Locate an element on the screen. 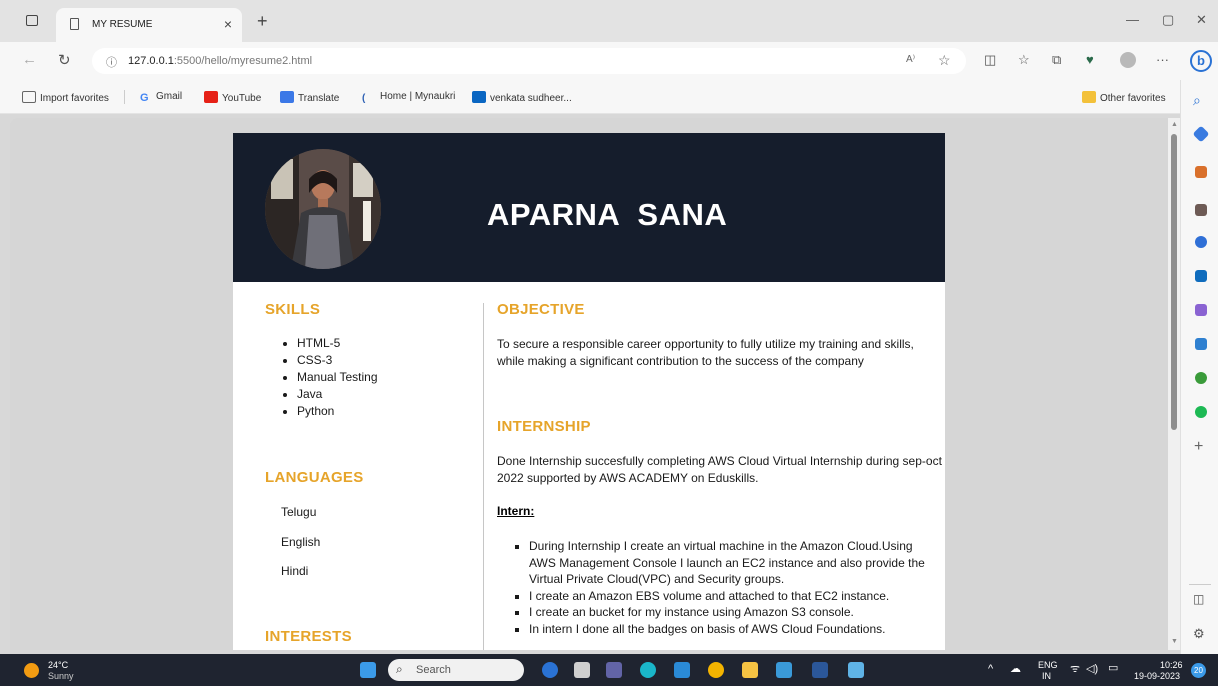 The height and width of the screenshot is (686, 1218). sidebar-settings-icon: ⚙ is located at coordinates (1199, 634).